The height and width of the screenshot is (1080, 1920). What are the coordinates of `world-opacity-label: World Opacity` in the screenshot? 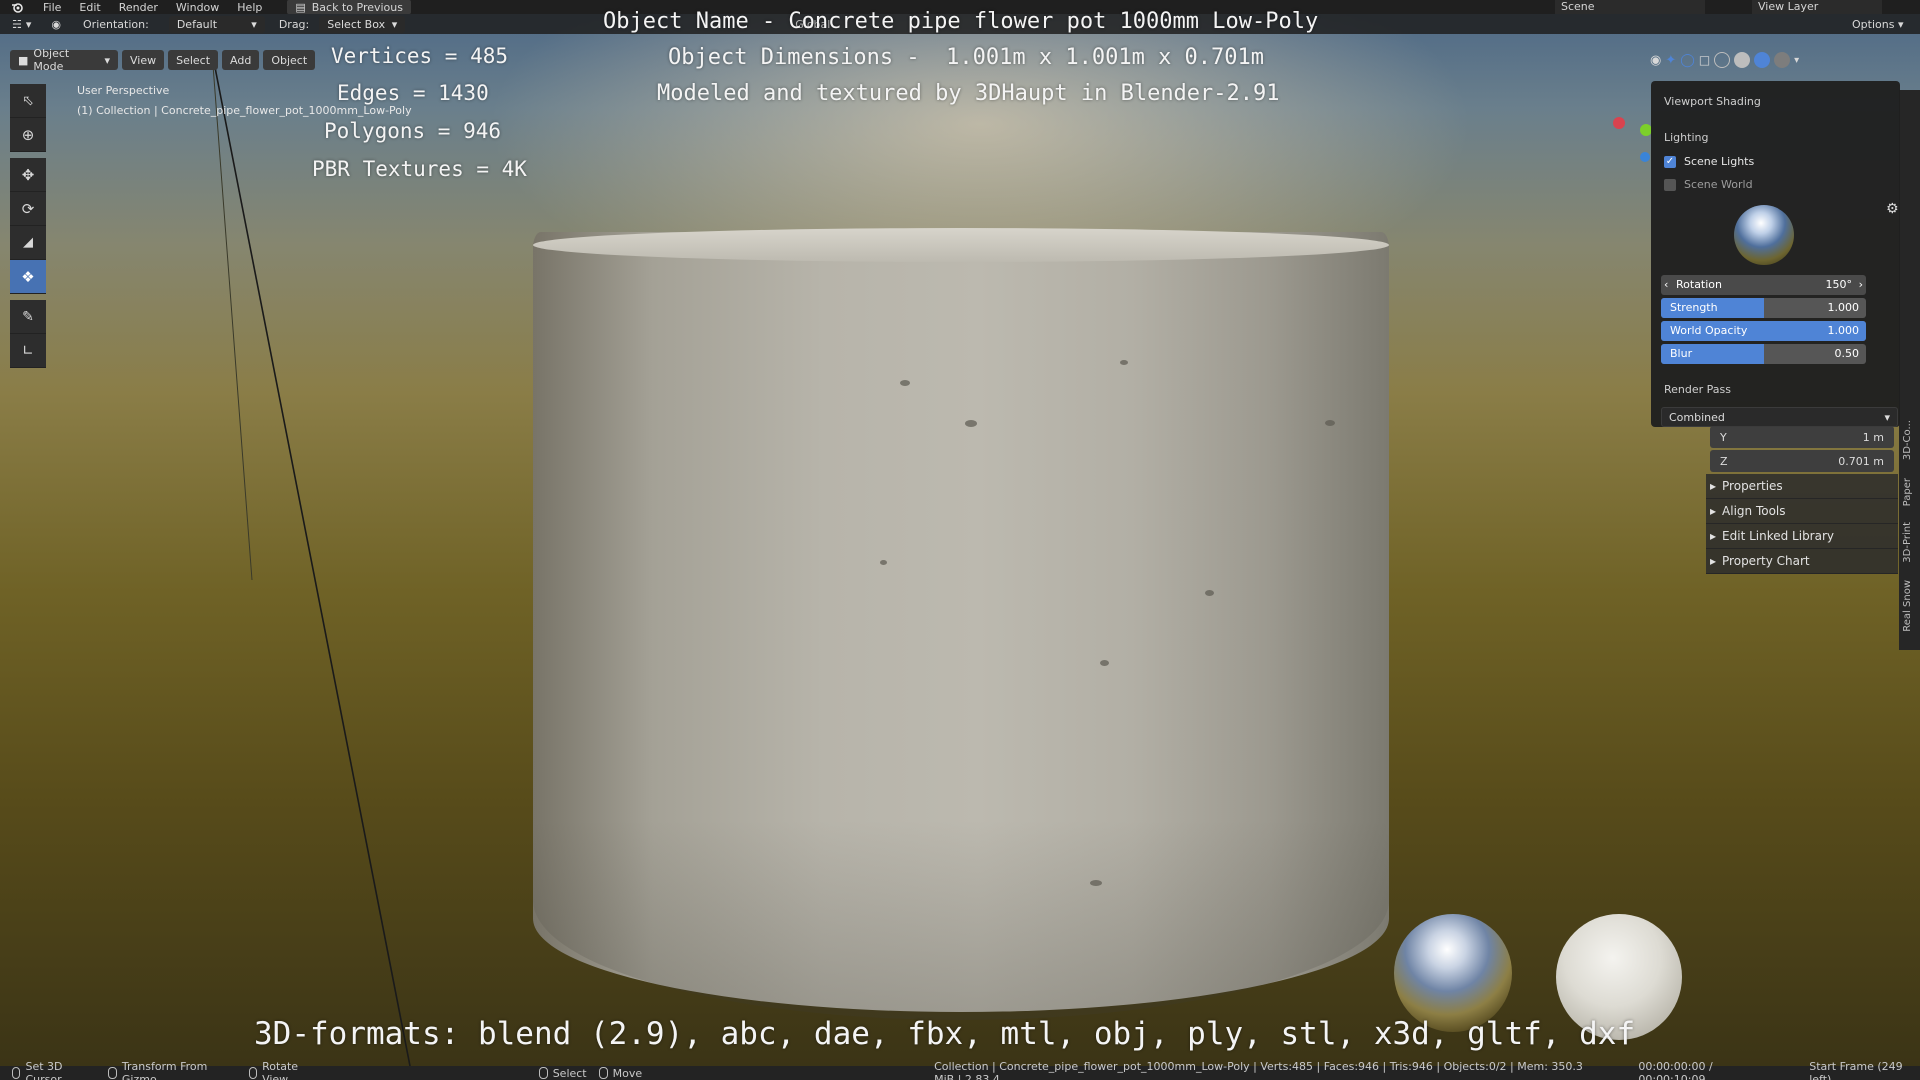 It's located at (1709, 330).